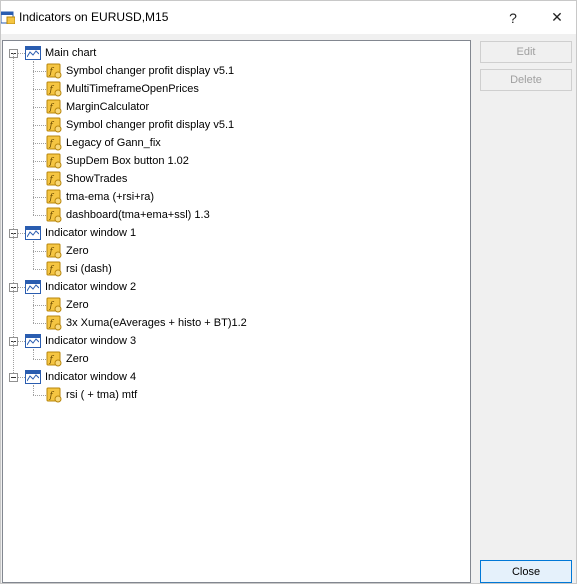 The height and width of the screenshot is (584, 577). I want to click on group-label: Indicator window 3, so click(91, 341).